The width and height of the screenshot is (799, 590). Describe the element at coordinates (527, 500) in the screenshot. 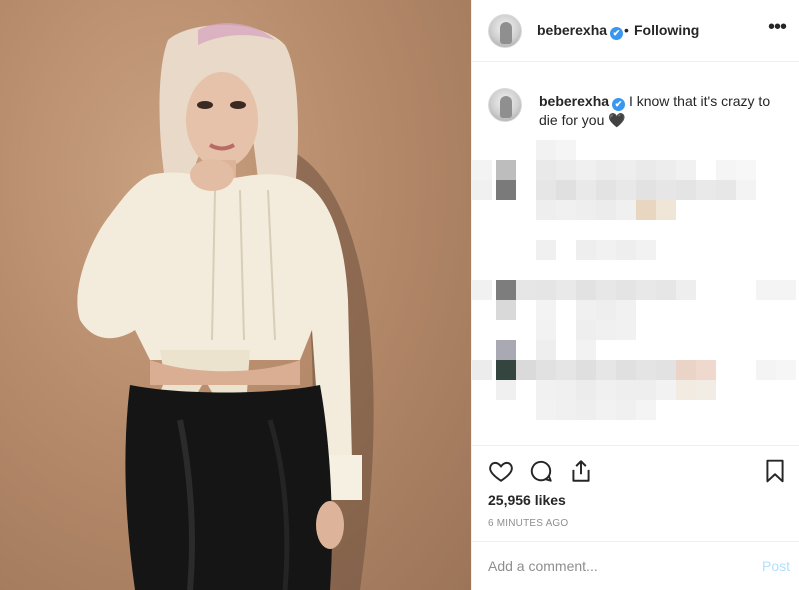

I see `likes-count: 25,956 likes` at that location.